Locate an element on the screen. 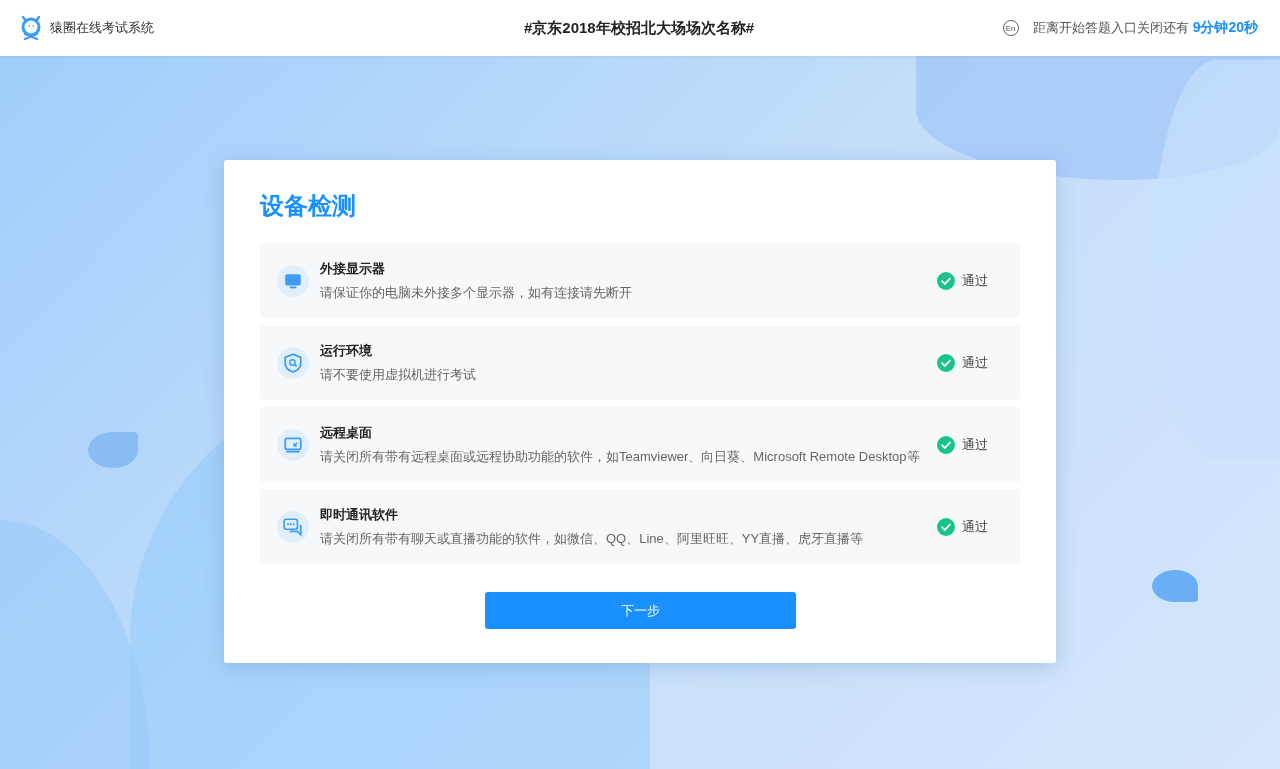 The image size is (1280, 769). check-description: 请关闭所有带有聊天或直播功能的软件，如微信、QQ、Line、阿里旺旺、YY直播、虎牙直播等 is located at coordinates (592, 538).